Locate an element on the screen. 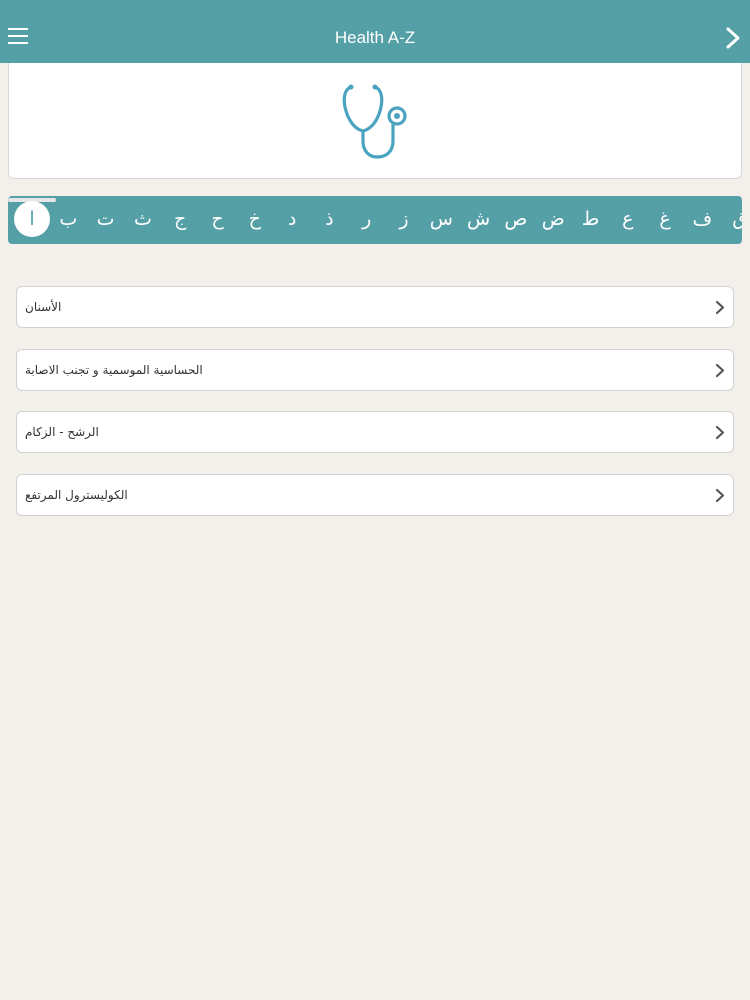 The width and height of the screenshot is (750, 1000). topic-list-item: الرشح - الزكام is located at coordinates (375, 432).